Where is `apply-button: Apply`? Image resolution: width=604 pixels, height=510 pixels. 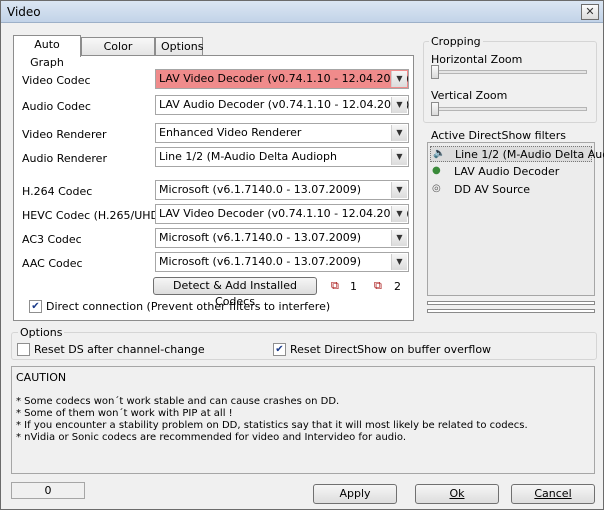 apply-button: Apply is located at coordinates (355, 494).